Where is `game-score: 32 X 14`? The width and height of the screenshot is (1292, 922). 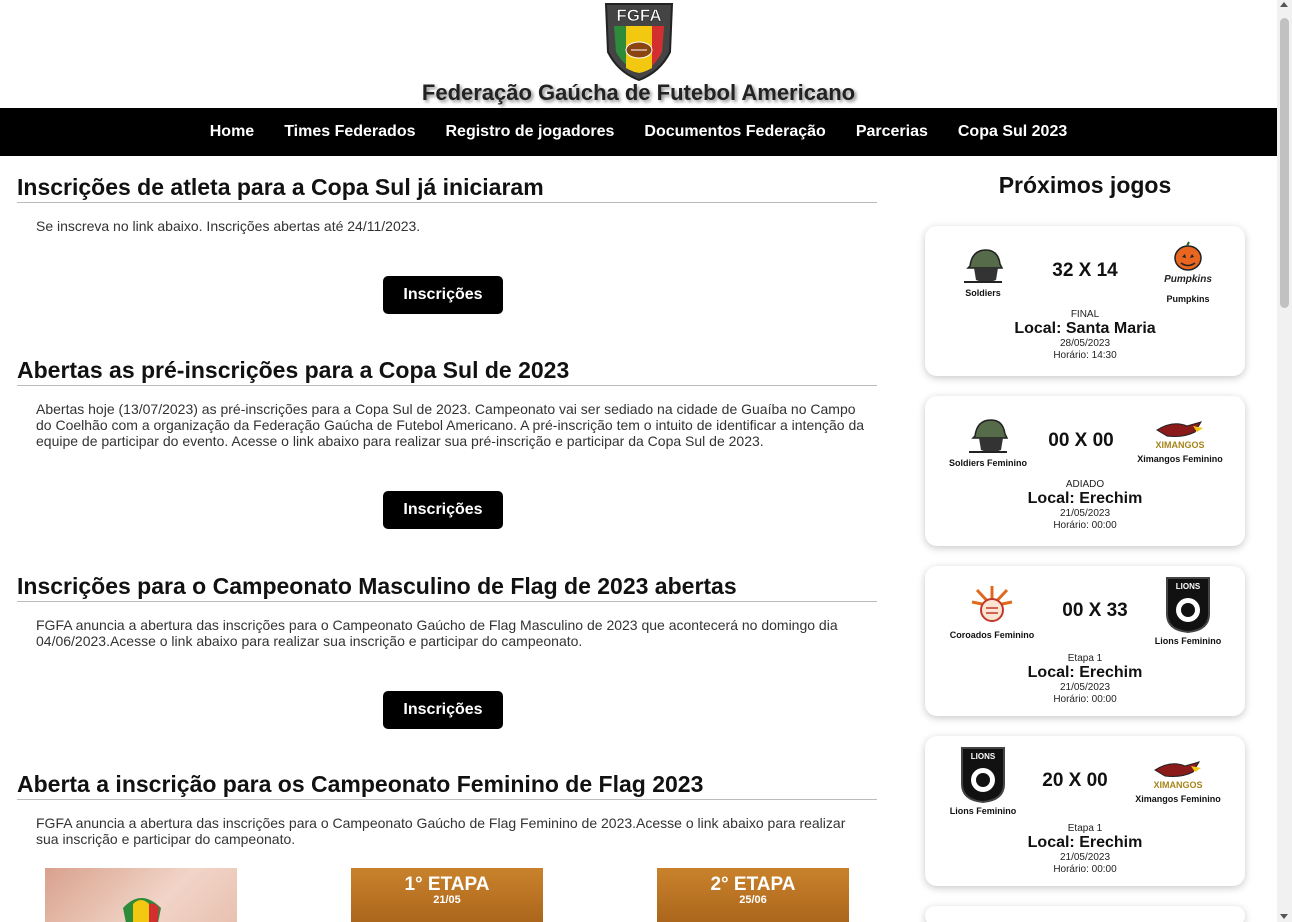 game-score: 32 X 14 is located at coordinates (1085, 270).